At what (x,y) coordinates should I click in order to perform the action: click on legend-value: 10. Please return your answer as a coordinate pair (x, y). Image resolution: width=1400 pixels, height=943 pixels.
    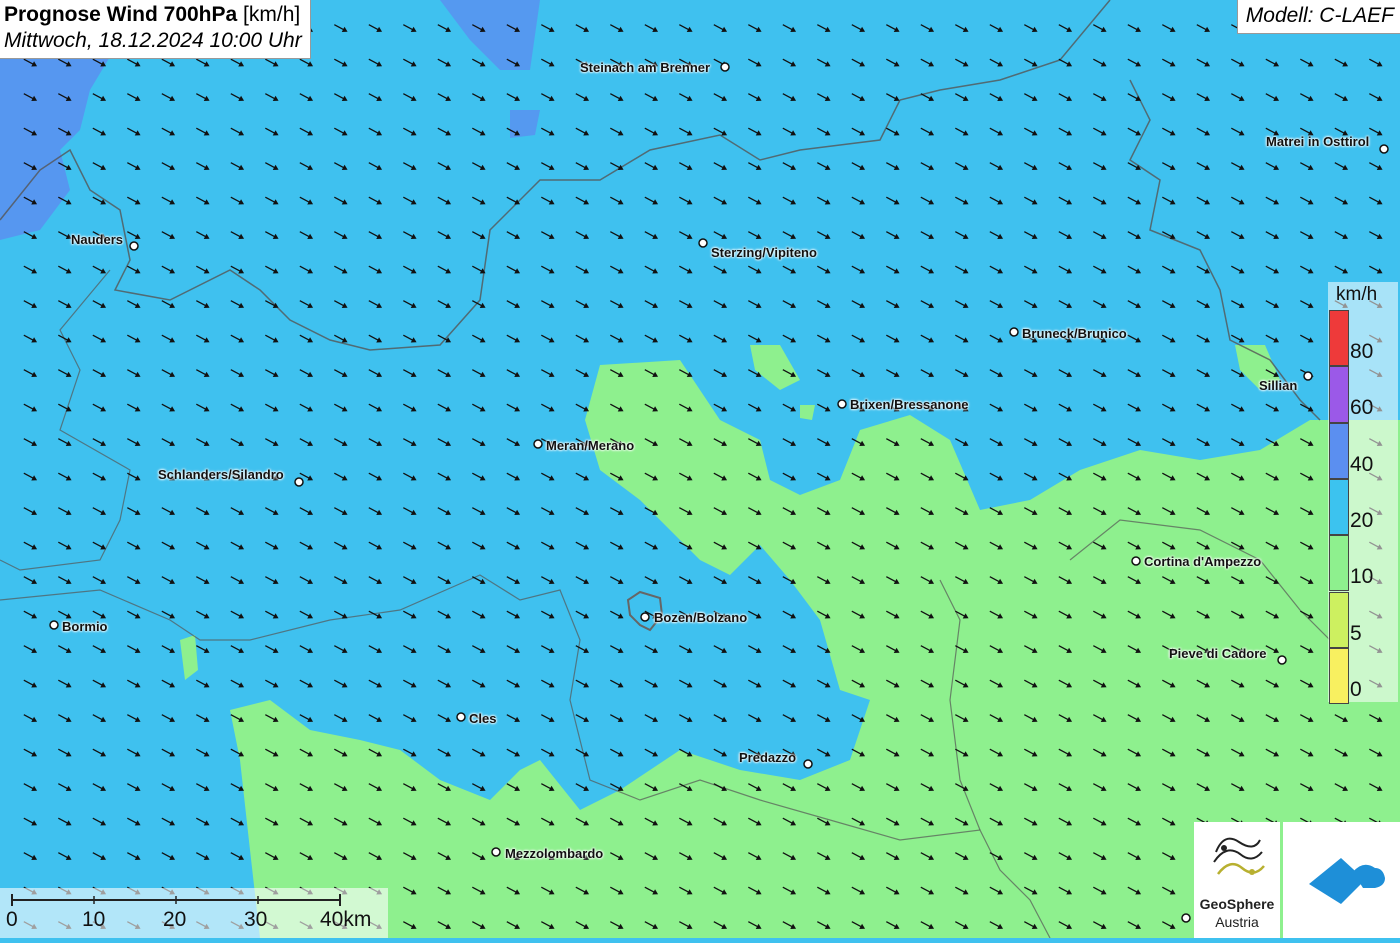
    Looking at the image, I should click on (1362, 577).